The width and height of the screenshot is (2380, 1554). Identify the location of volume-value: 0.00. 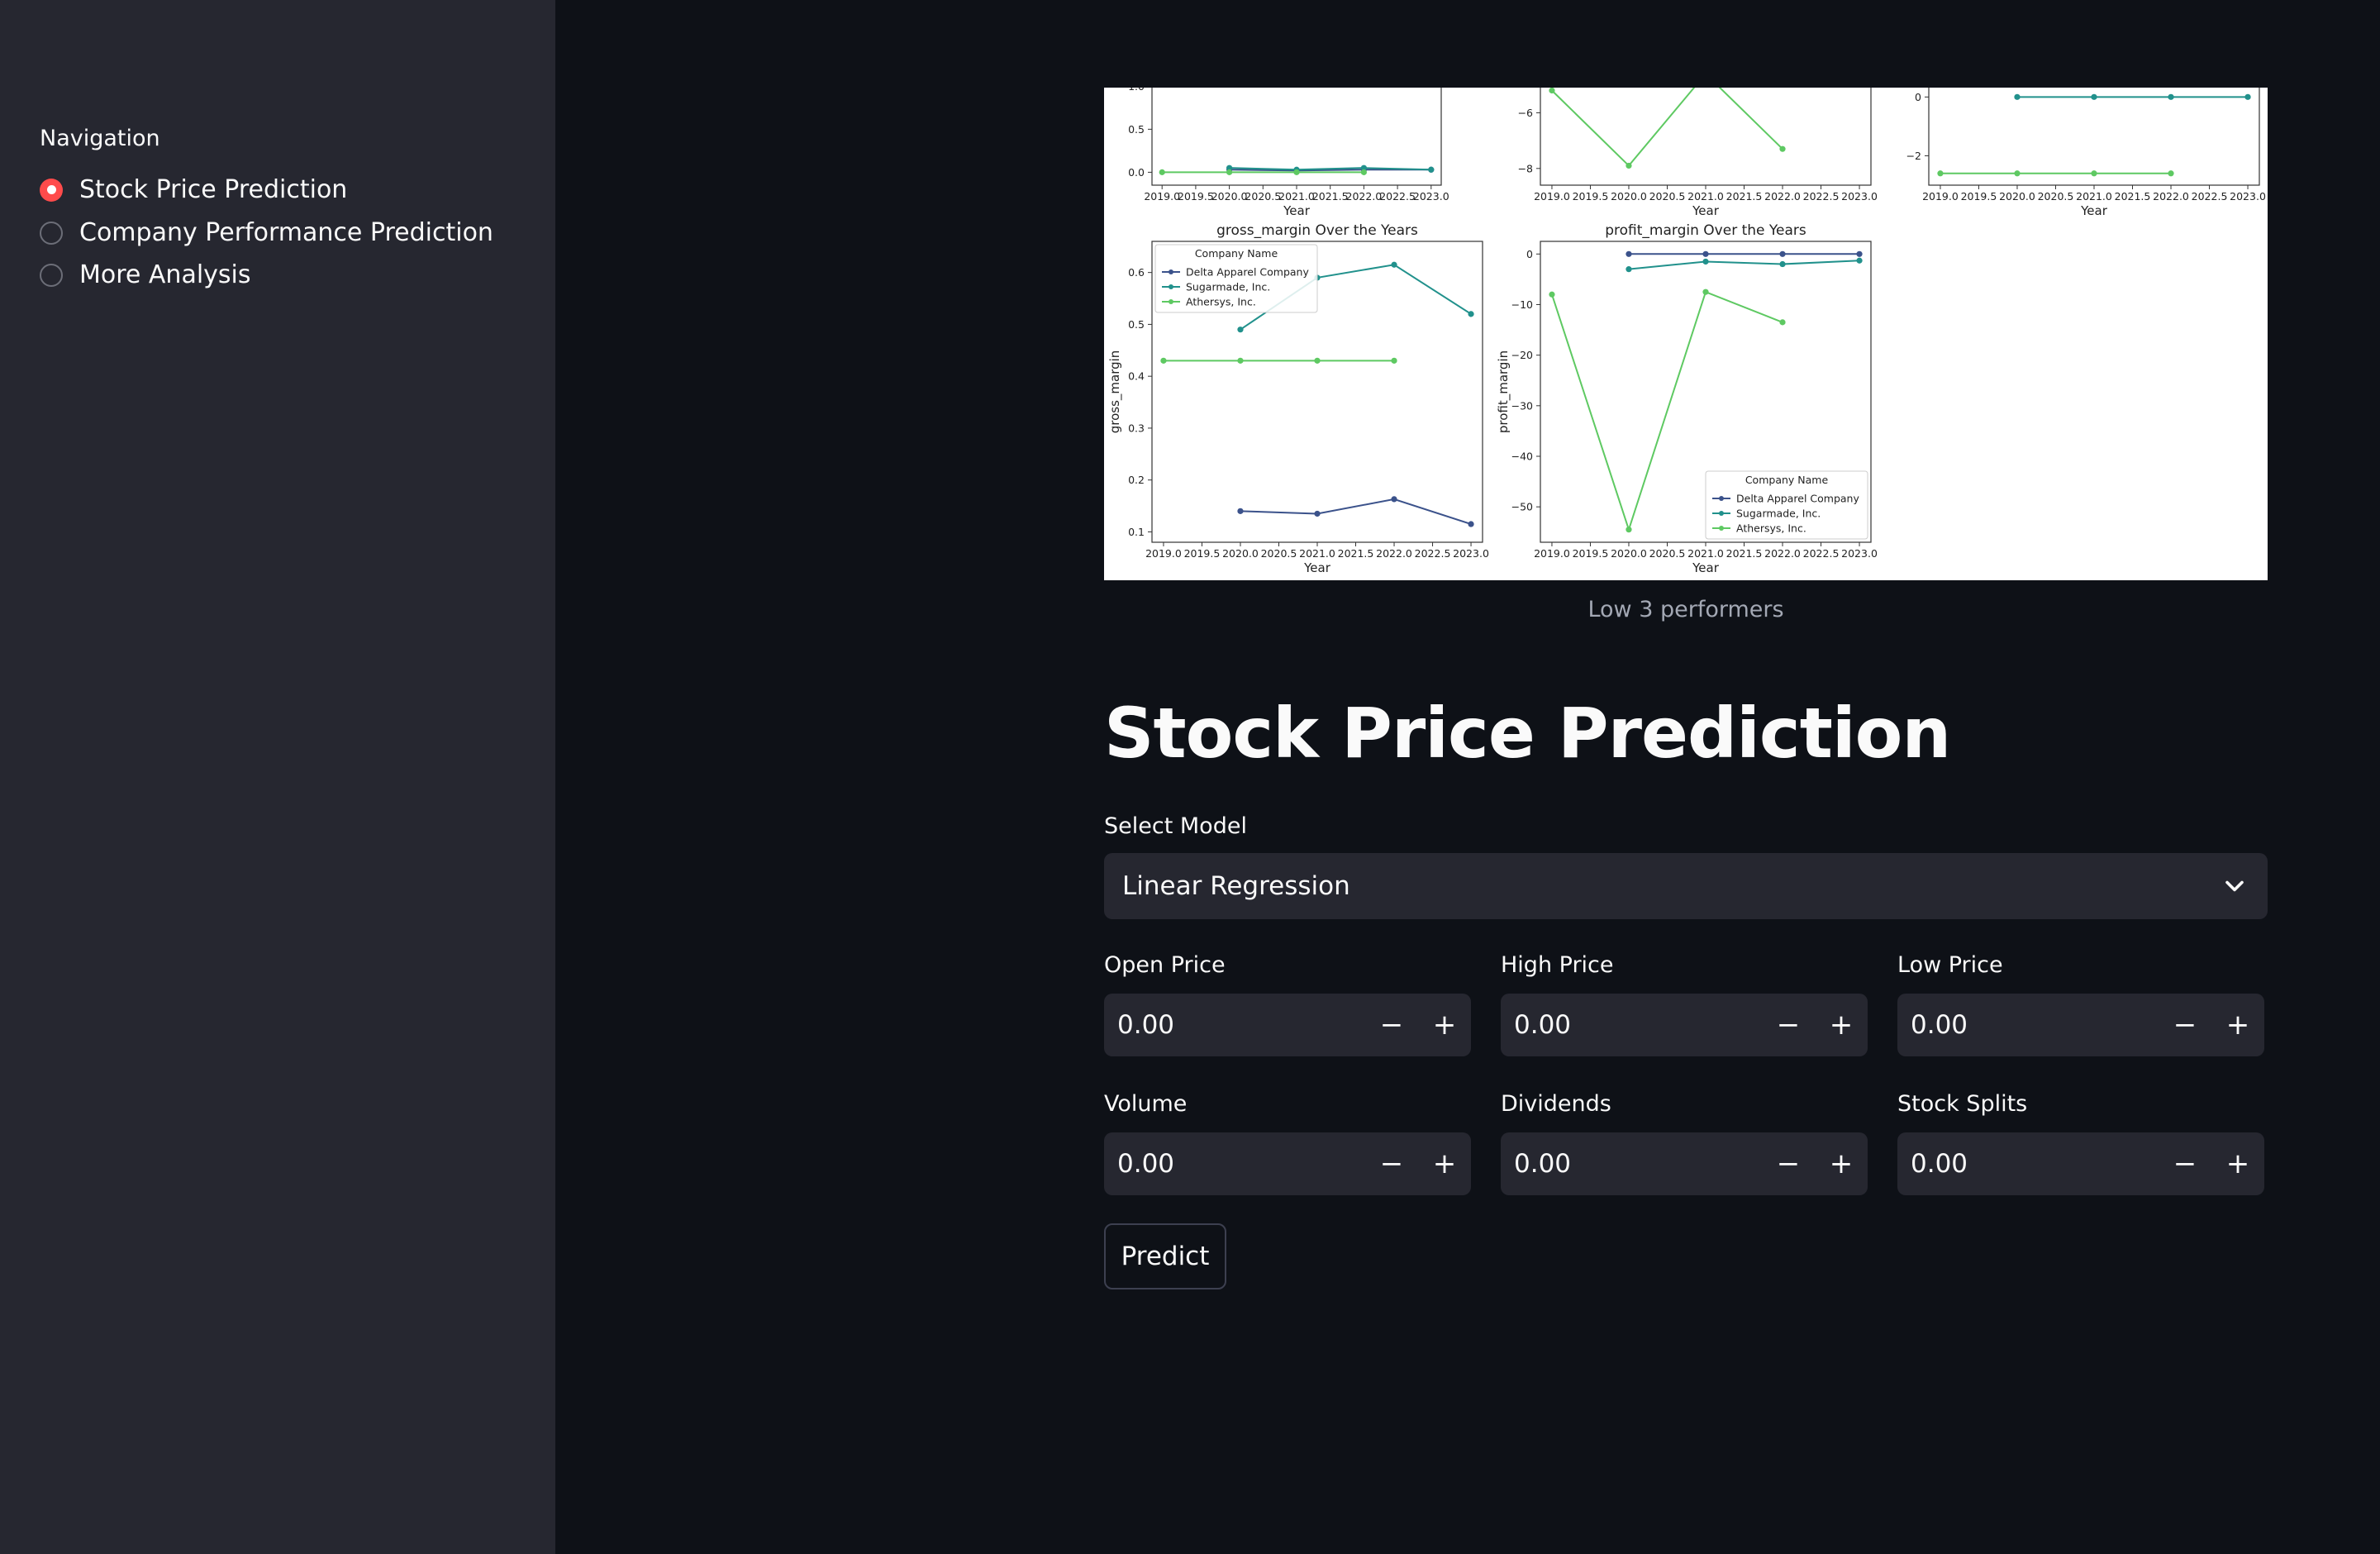
(1241, 1164).